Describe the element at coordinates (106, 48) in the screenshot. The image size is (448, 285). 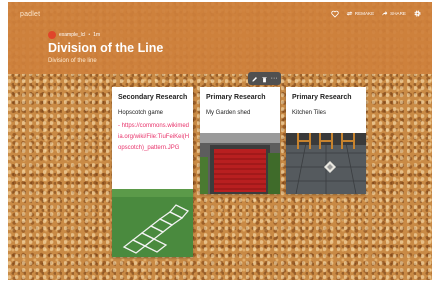
I see `page-title: Division of the Line` at that location.